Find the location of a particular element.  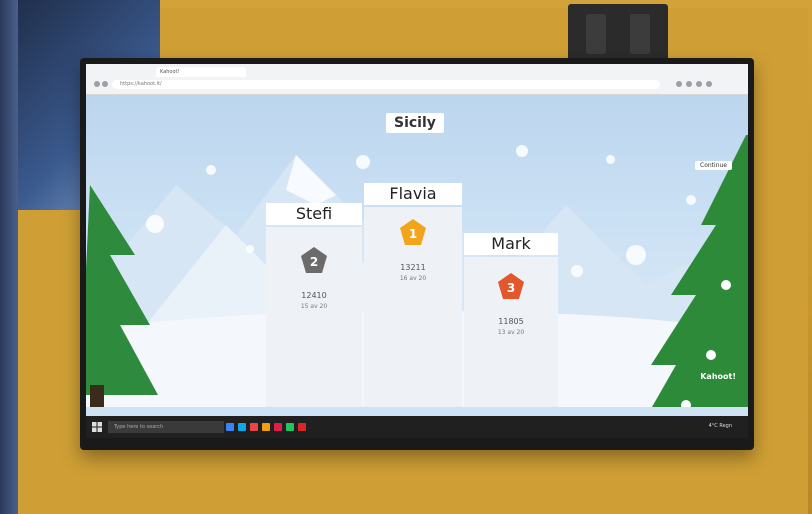

address-bar: https://kahoot.it/ is located at coordinates (386, 84).